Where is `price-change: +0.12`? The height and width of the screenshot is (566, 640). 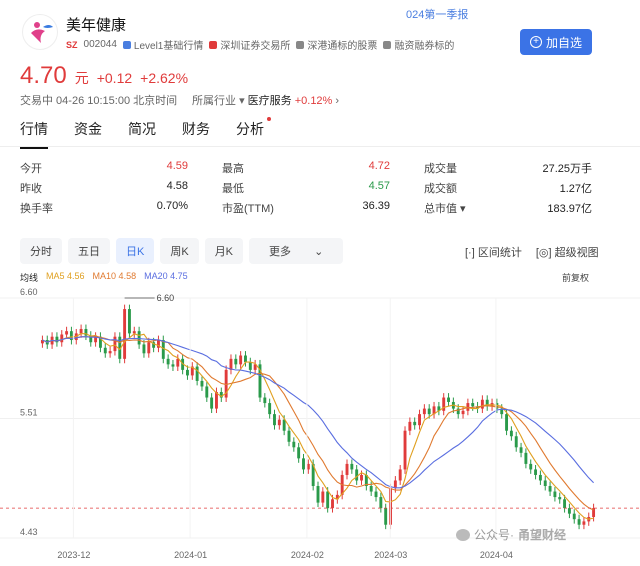
price-change: +0.12 is located at coordinates (114, 78).